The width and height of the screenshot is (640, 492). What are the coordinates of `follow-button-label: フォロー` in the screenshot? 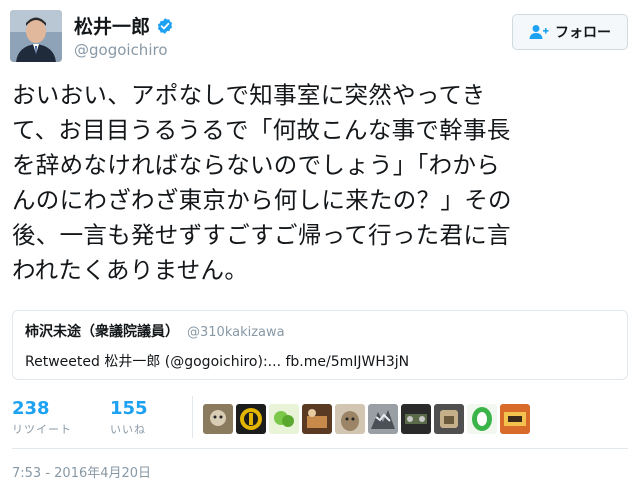 It's located at (583, 33).